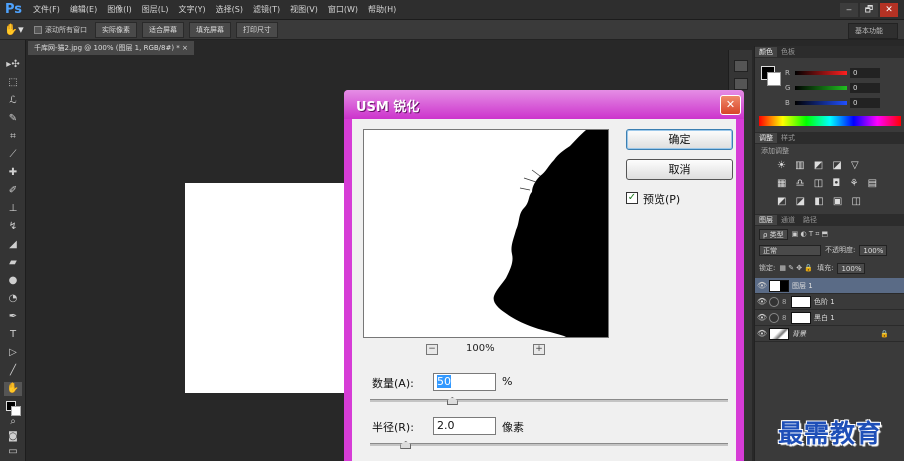 The width and height of the screenshot is (904, 461). I want to click on radius-slider-track, so click(549, 444).